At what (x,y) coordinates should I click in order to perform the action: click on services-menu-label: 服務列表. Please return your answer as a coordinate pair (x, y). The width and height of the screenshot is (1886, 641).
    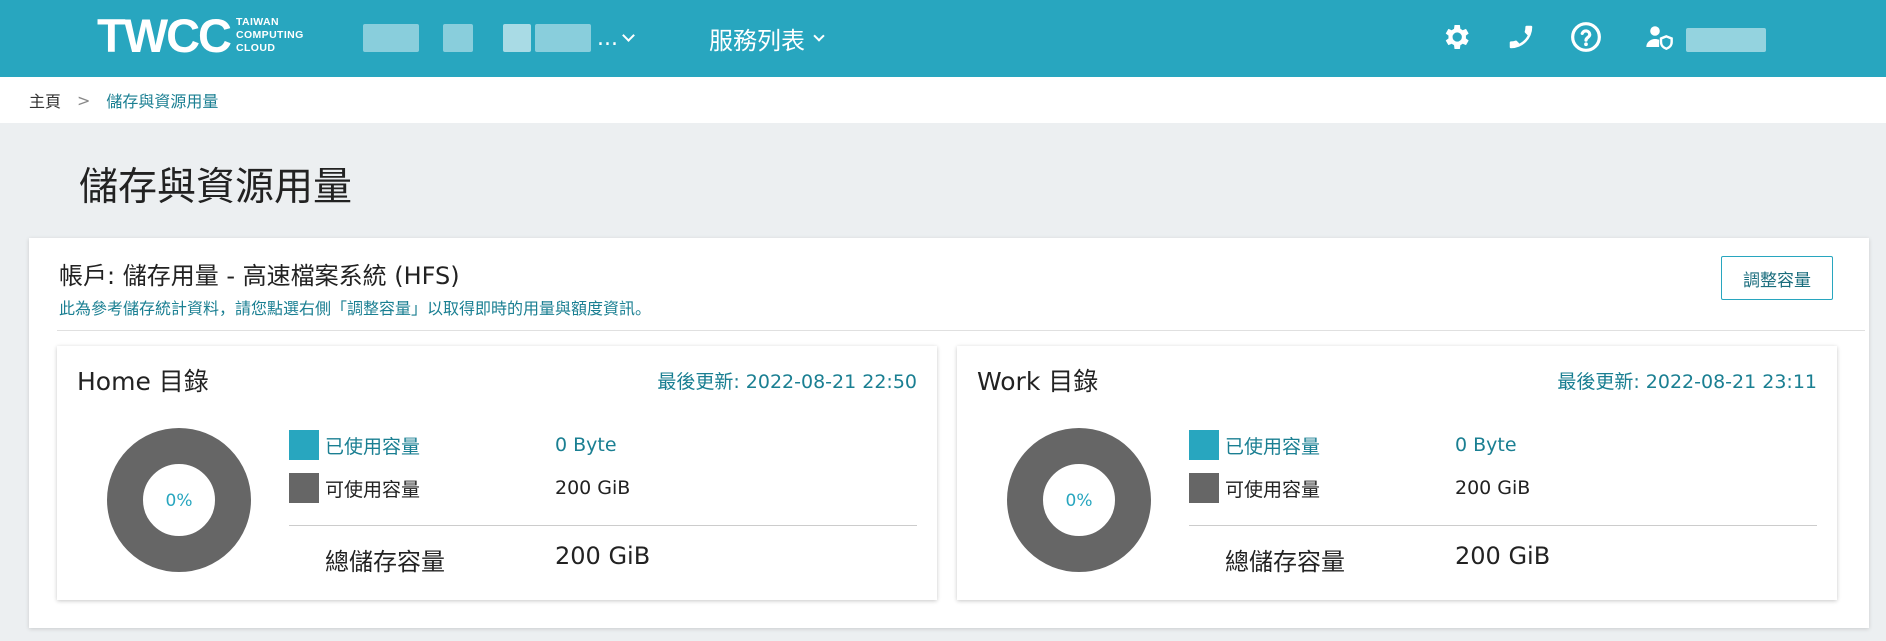
    Looking at the image, I should click on (757, 40).